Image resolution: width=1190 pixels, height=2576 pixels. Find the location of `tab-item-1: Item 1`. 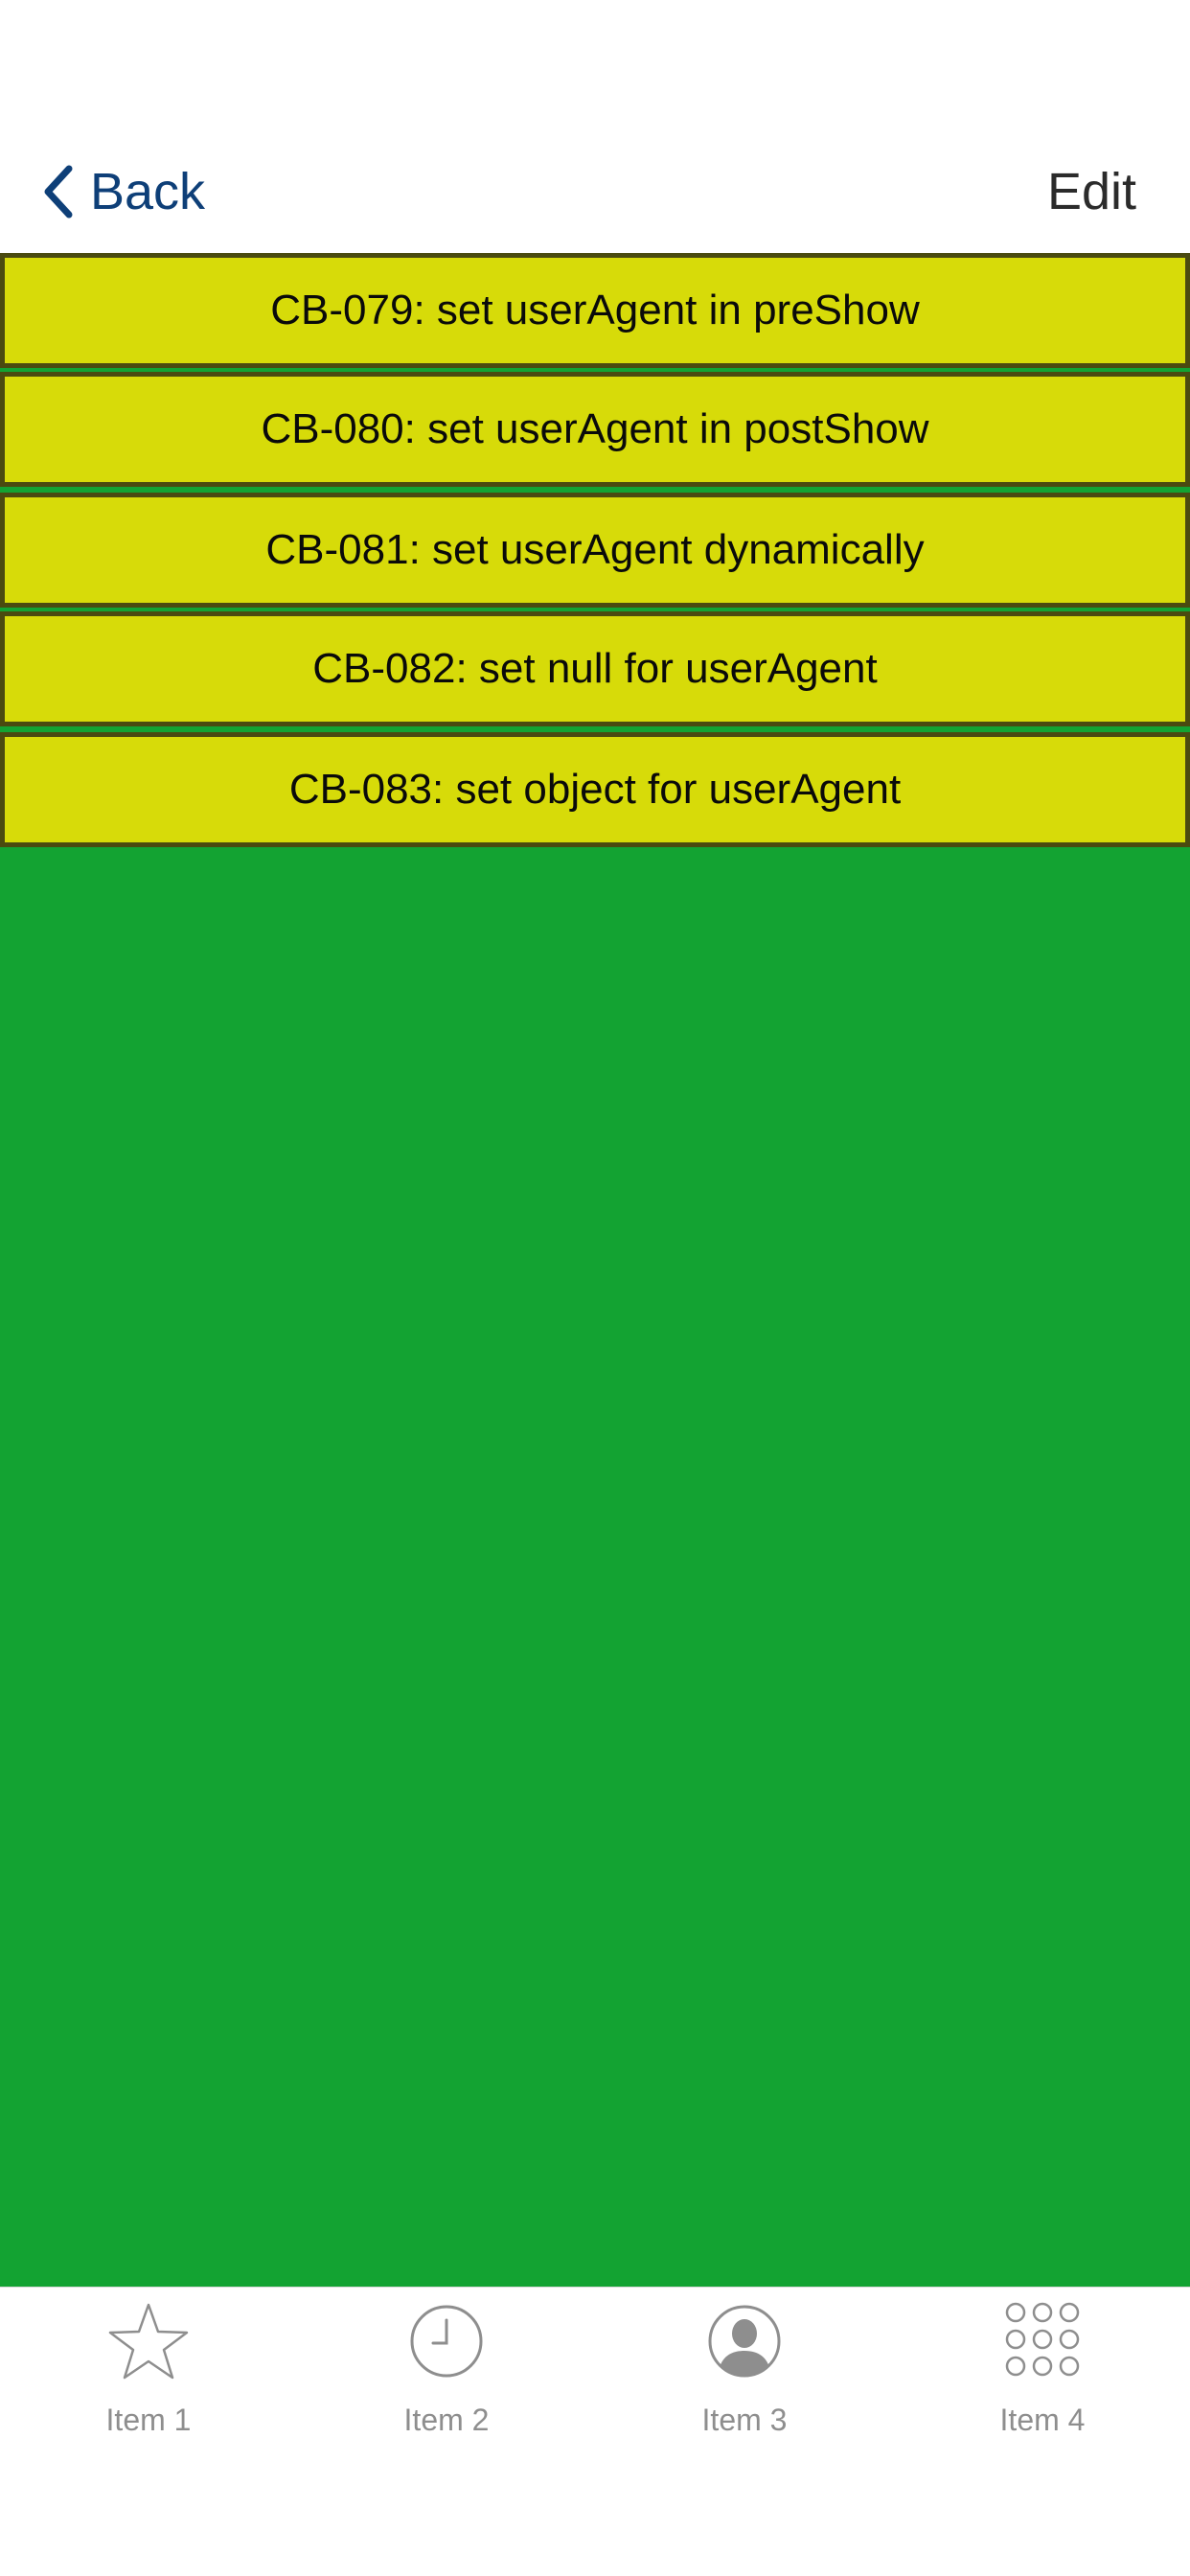

tab-item-1: Item 1 is located at coordinates (148, 2373).